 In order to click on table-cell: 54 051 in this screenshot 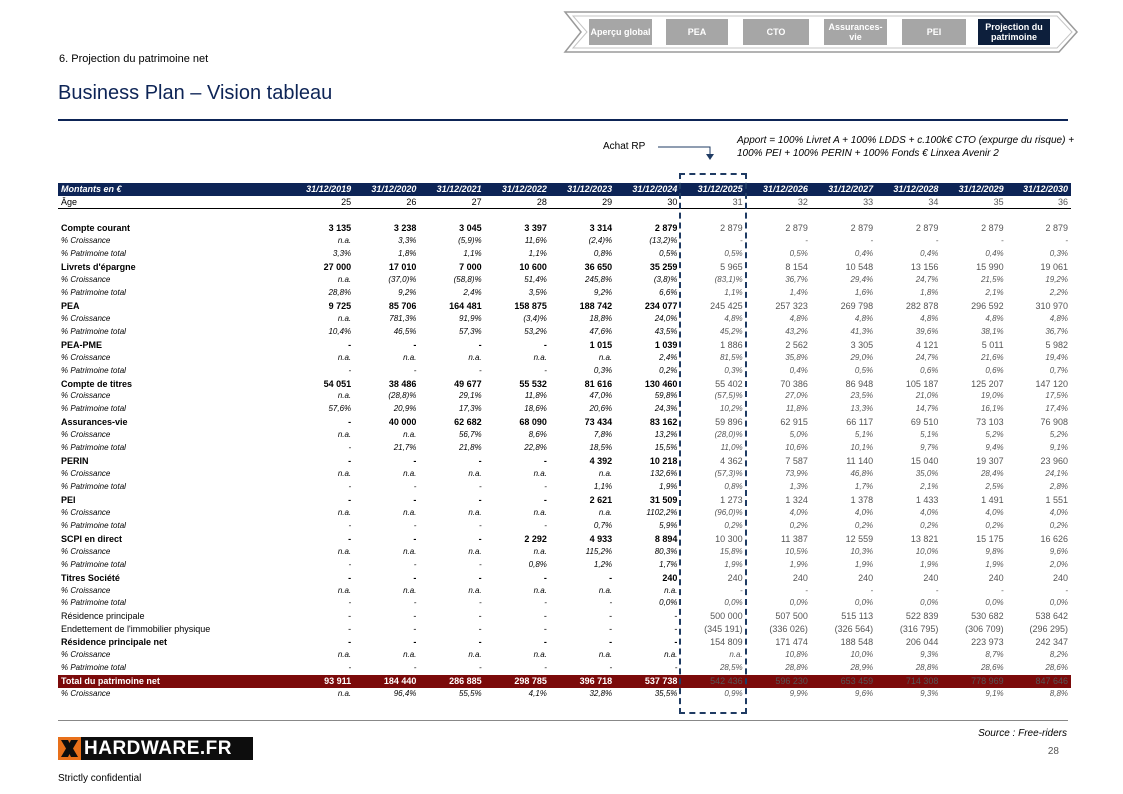, I will do `click(337, 383)`.